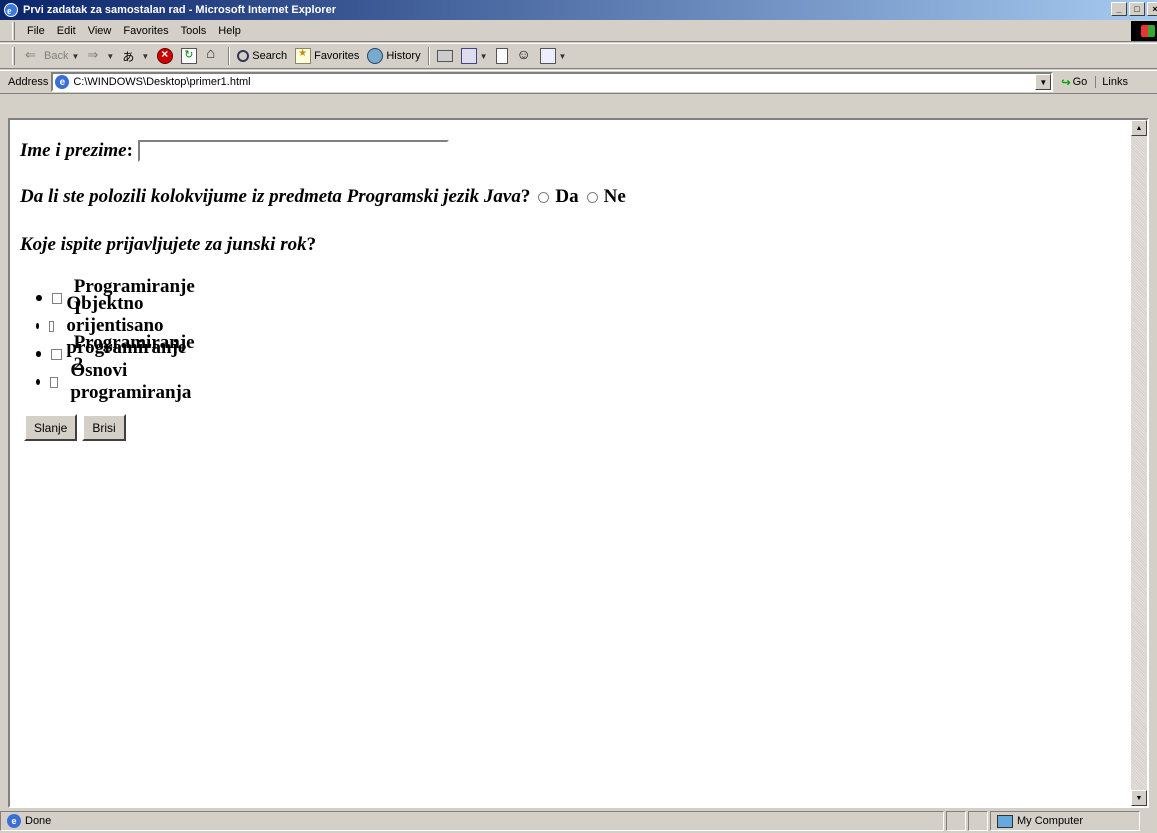  I want to click on edit-button: ▼, so click(474, 56).